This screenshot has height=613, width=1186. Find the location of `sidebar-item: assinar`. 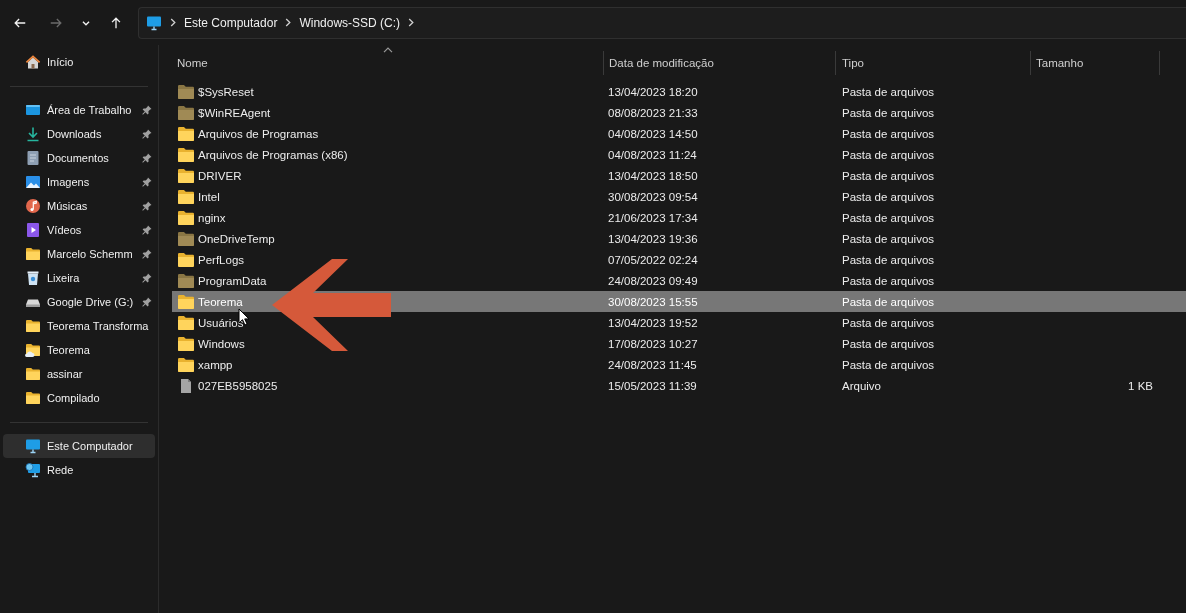

sidebar-item: assinar is located at coordinates (79, 374).